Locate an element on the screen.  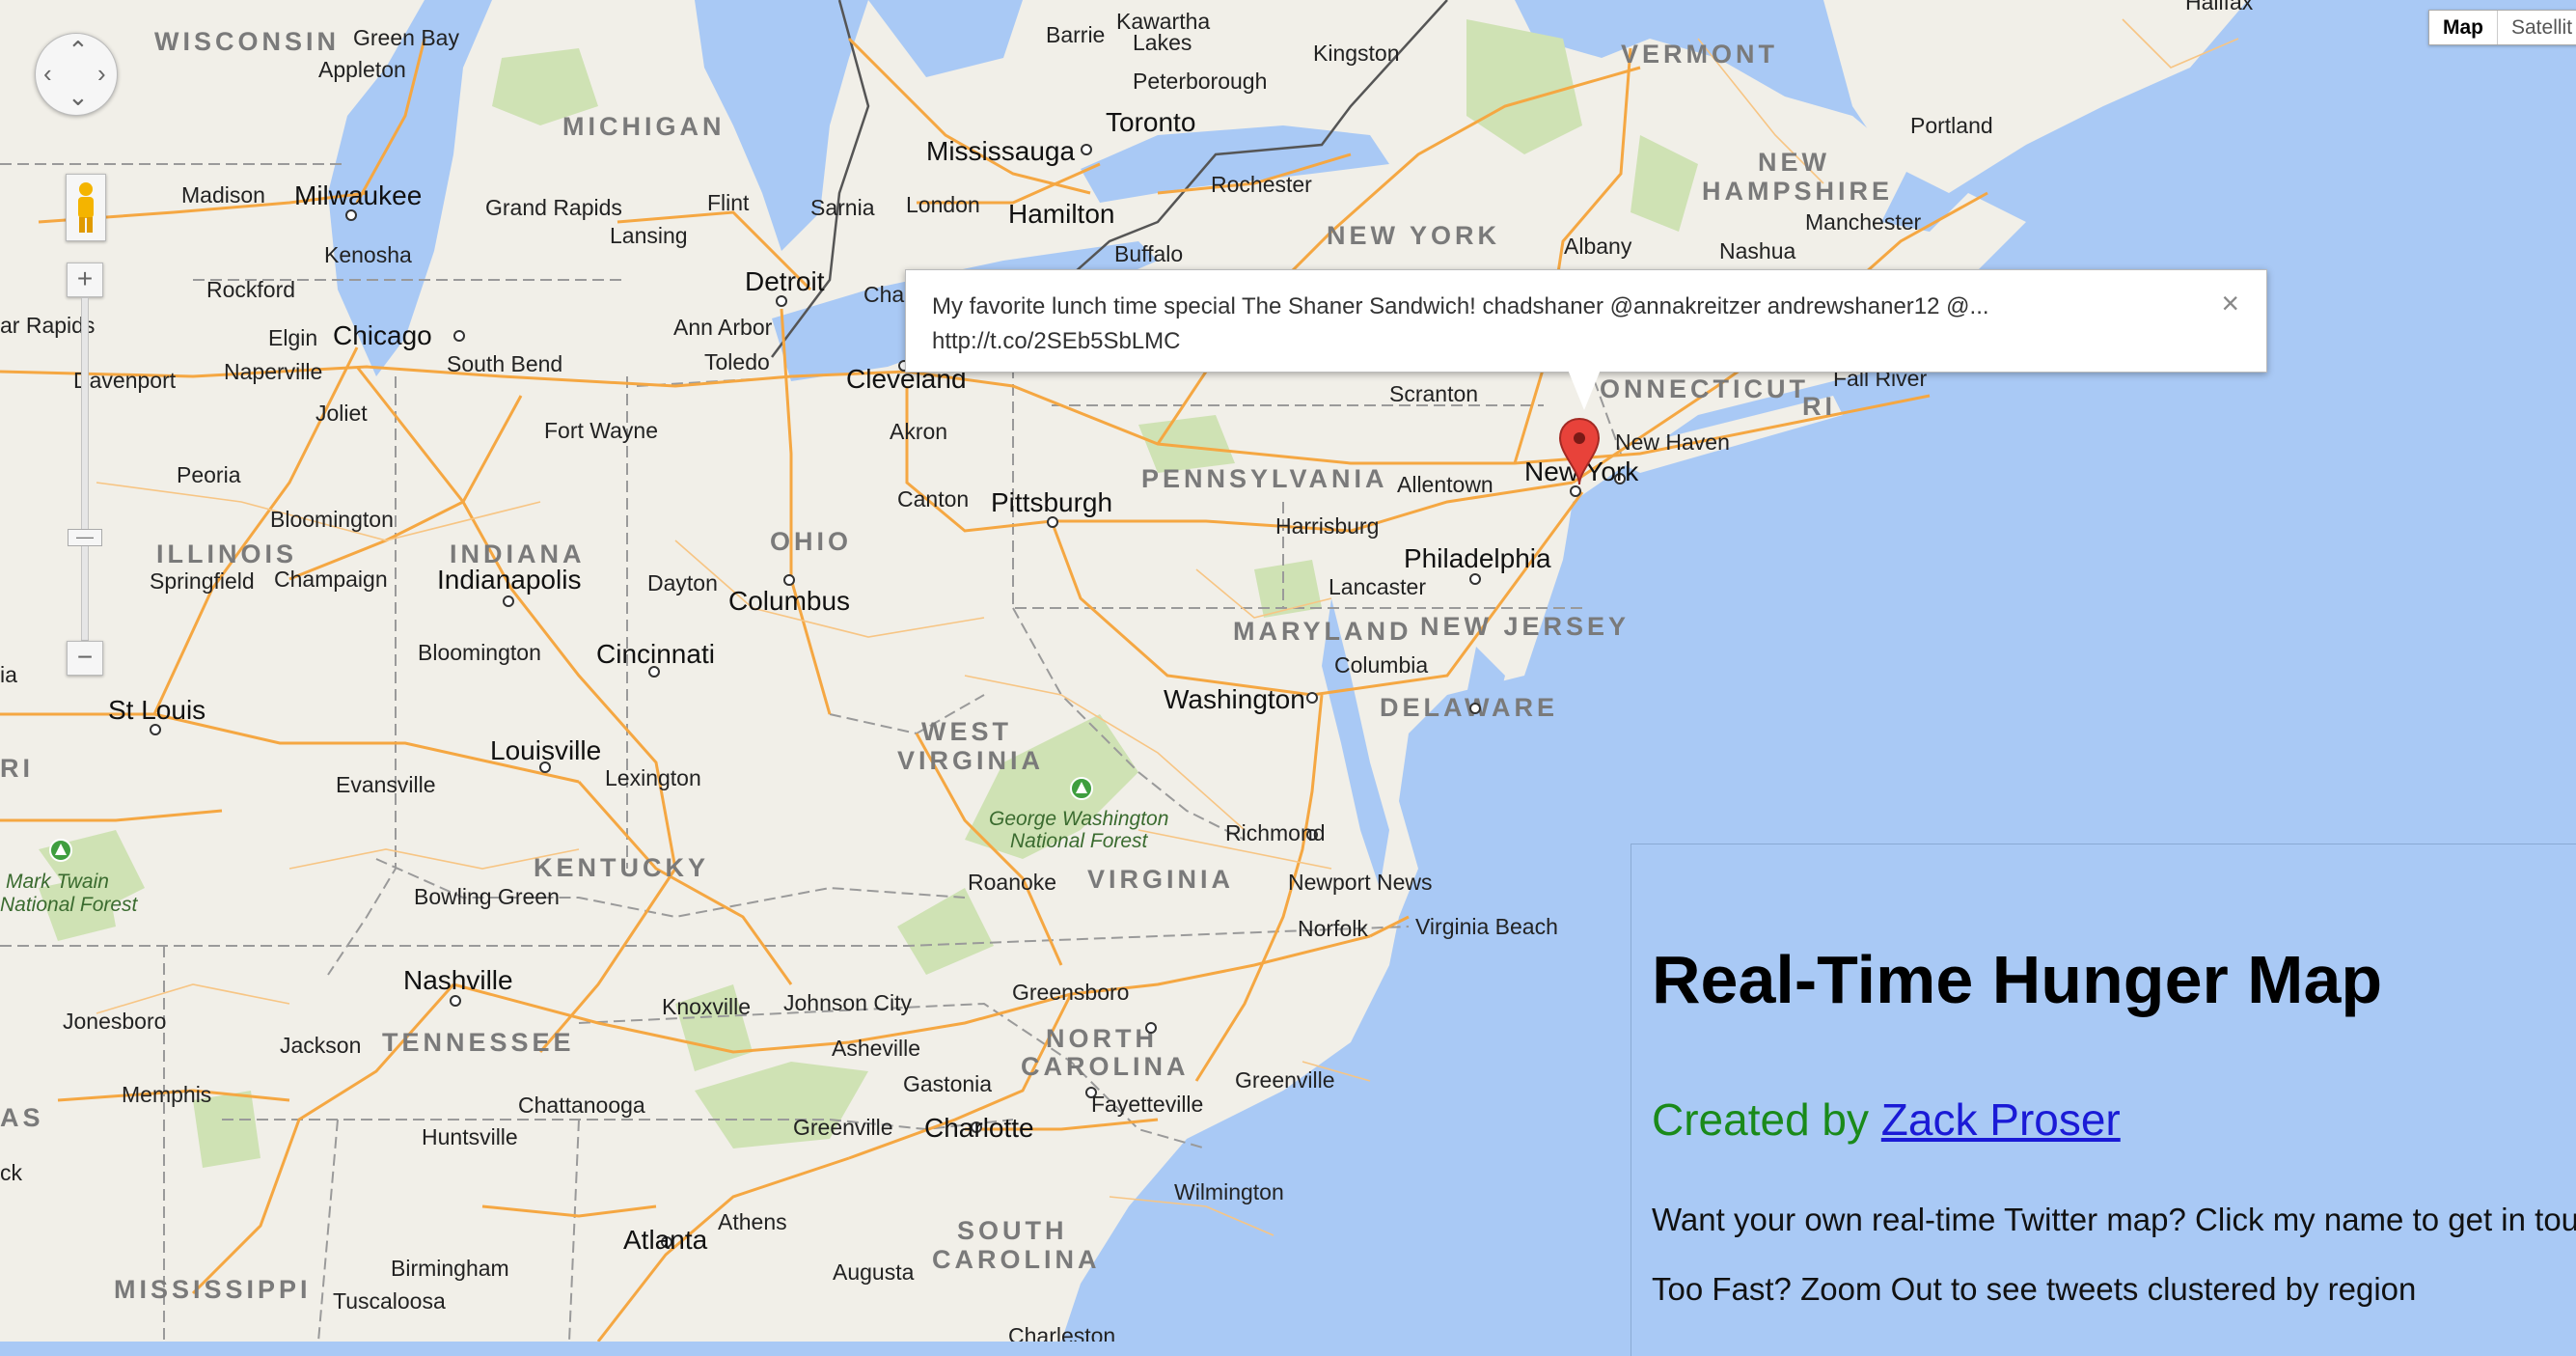
page-title: Real-Time Hunger Map is located at coordinates (2018, 979).